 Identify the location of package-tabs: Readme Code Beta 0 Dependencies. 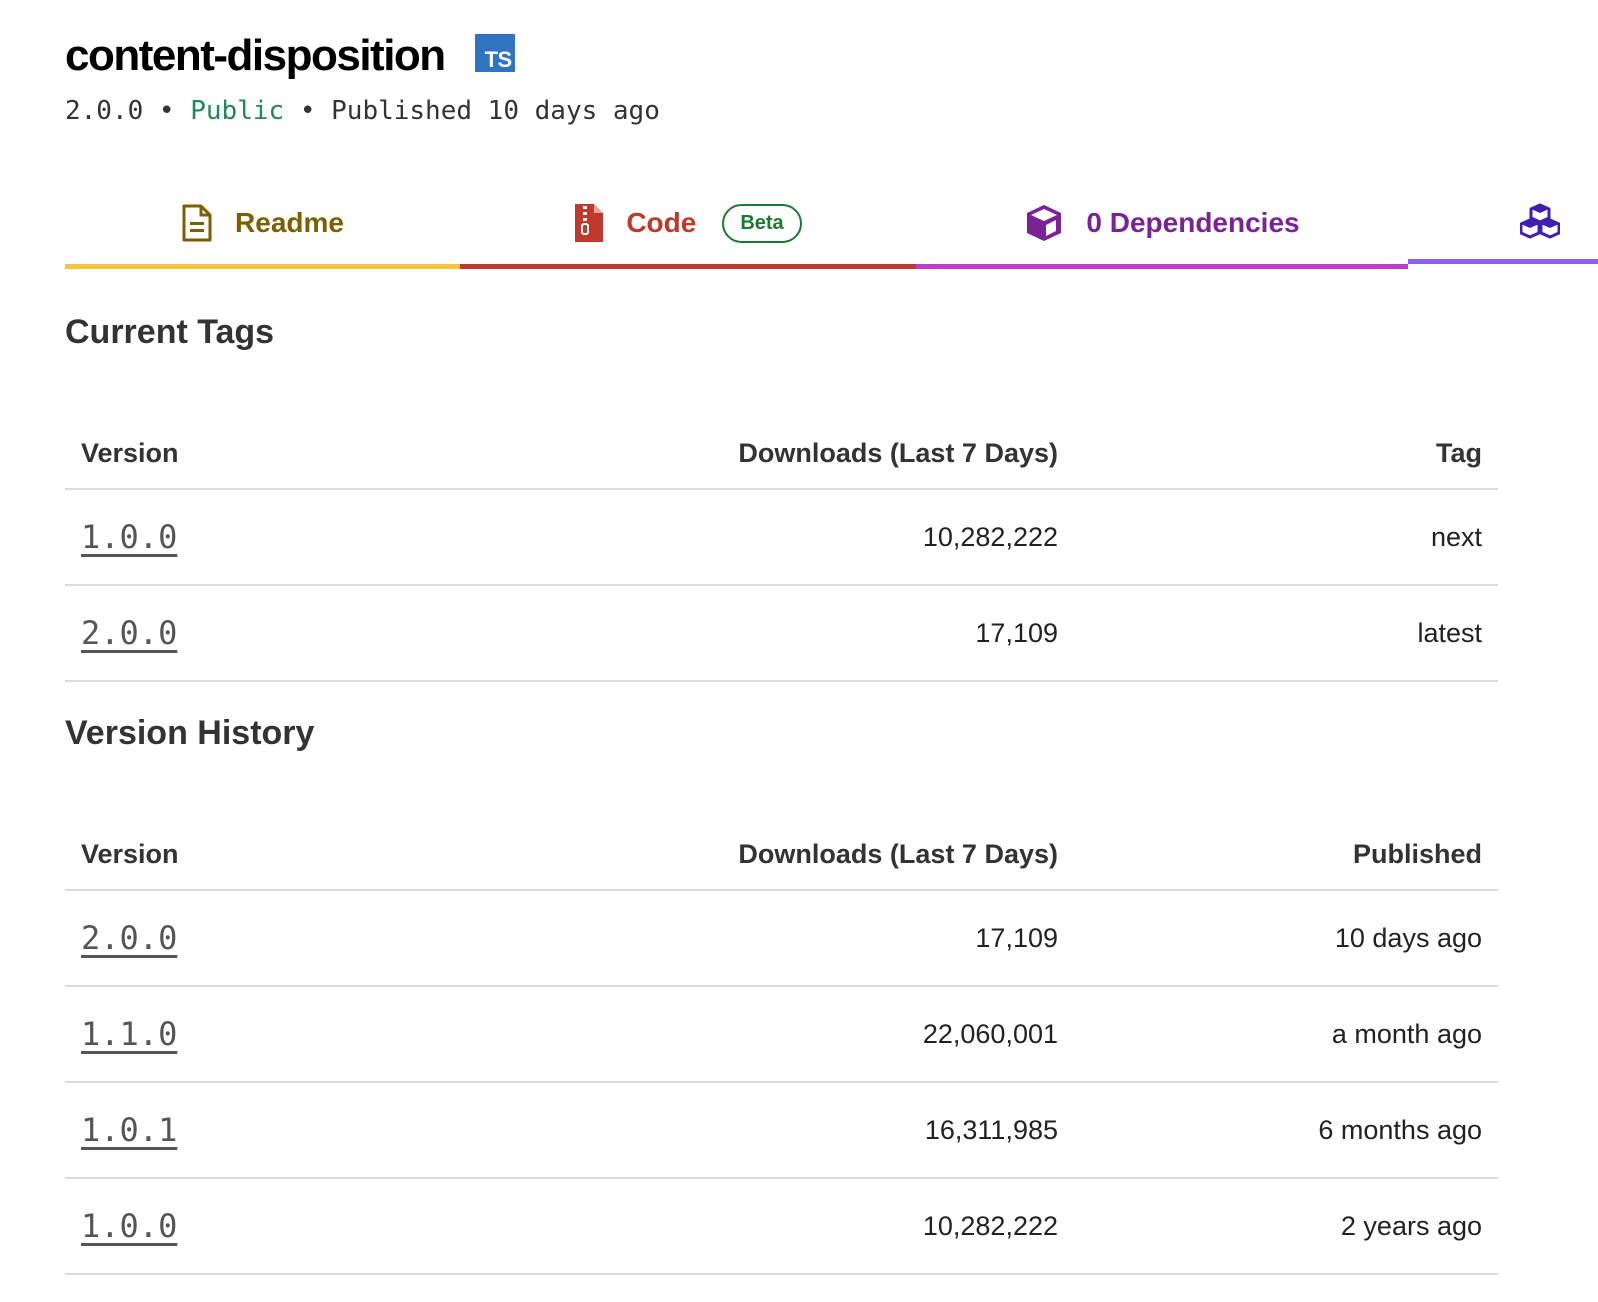
(831, 225).